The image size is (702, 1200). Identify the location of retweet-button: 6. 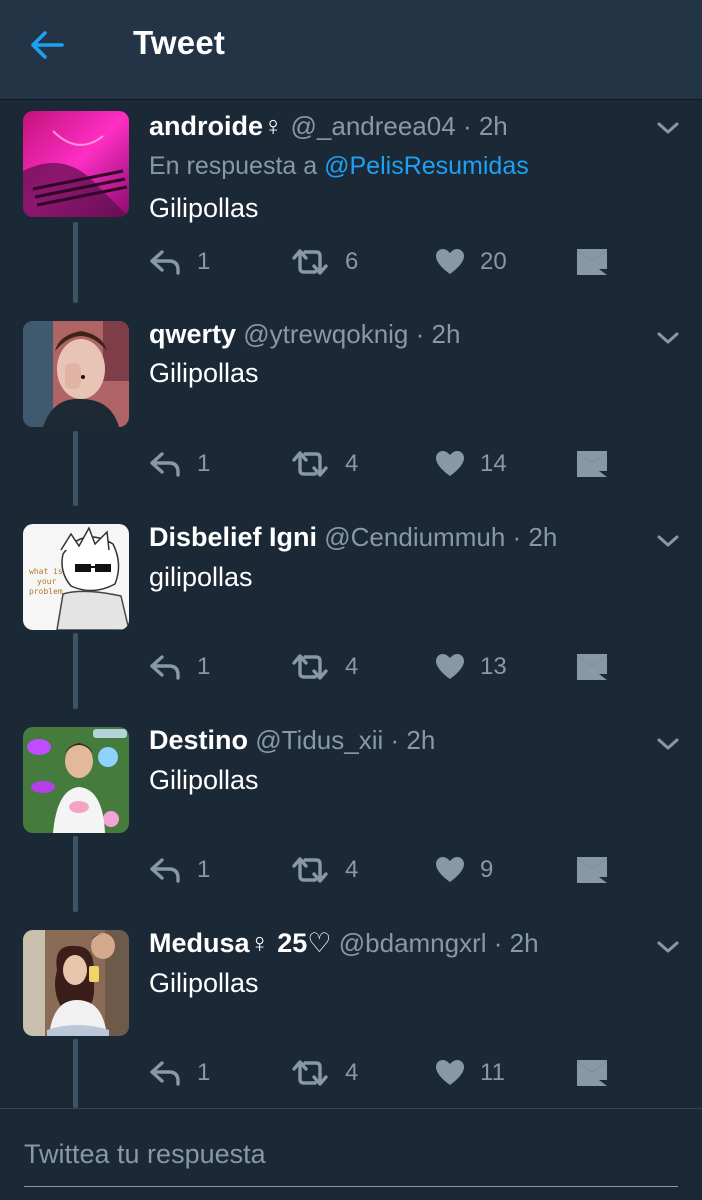
(324, 262).